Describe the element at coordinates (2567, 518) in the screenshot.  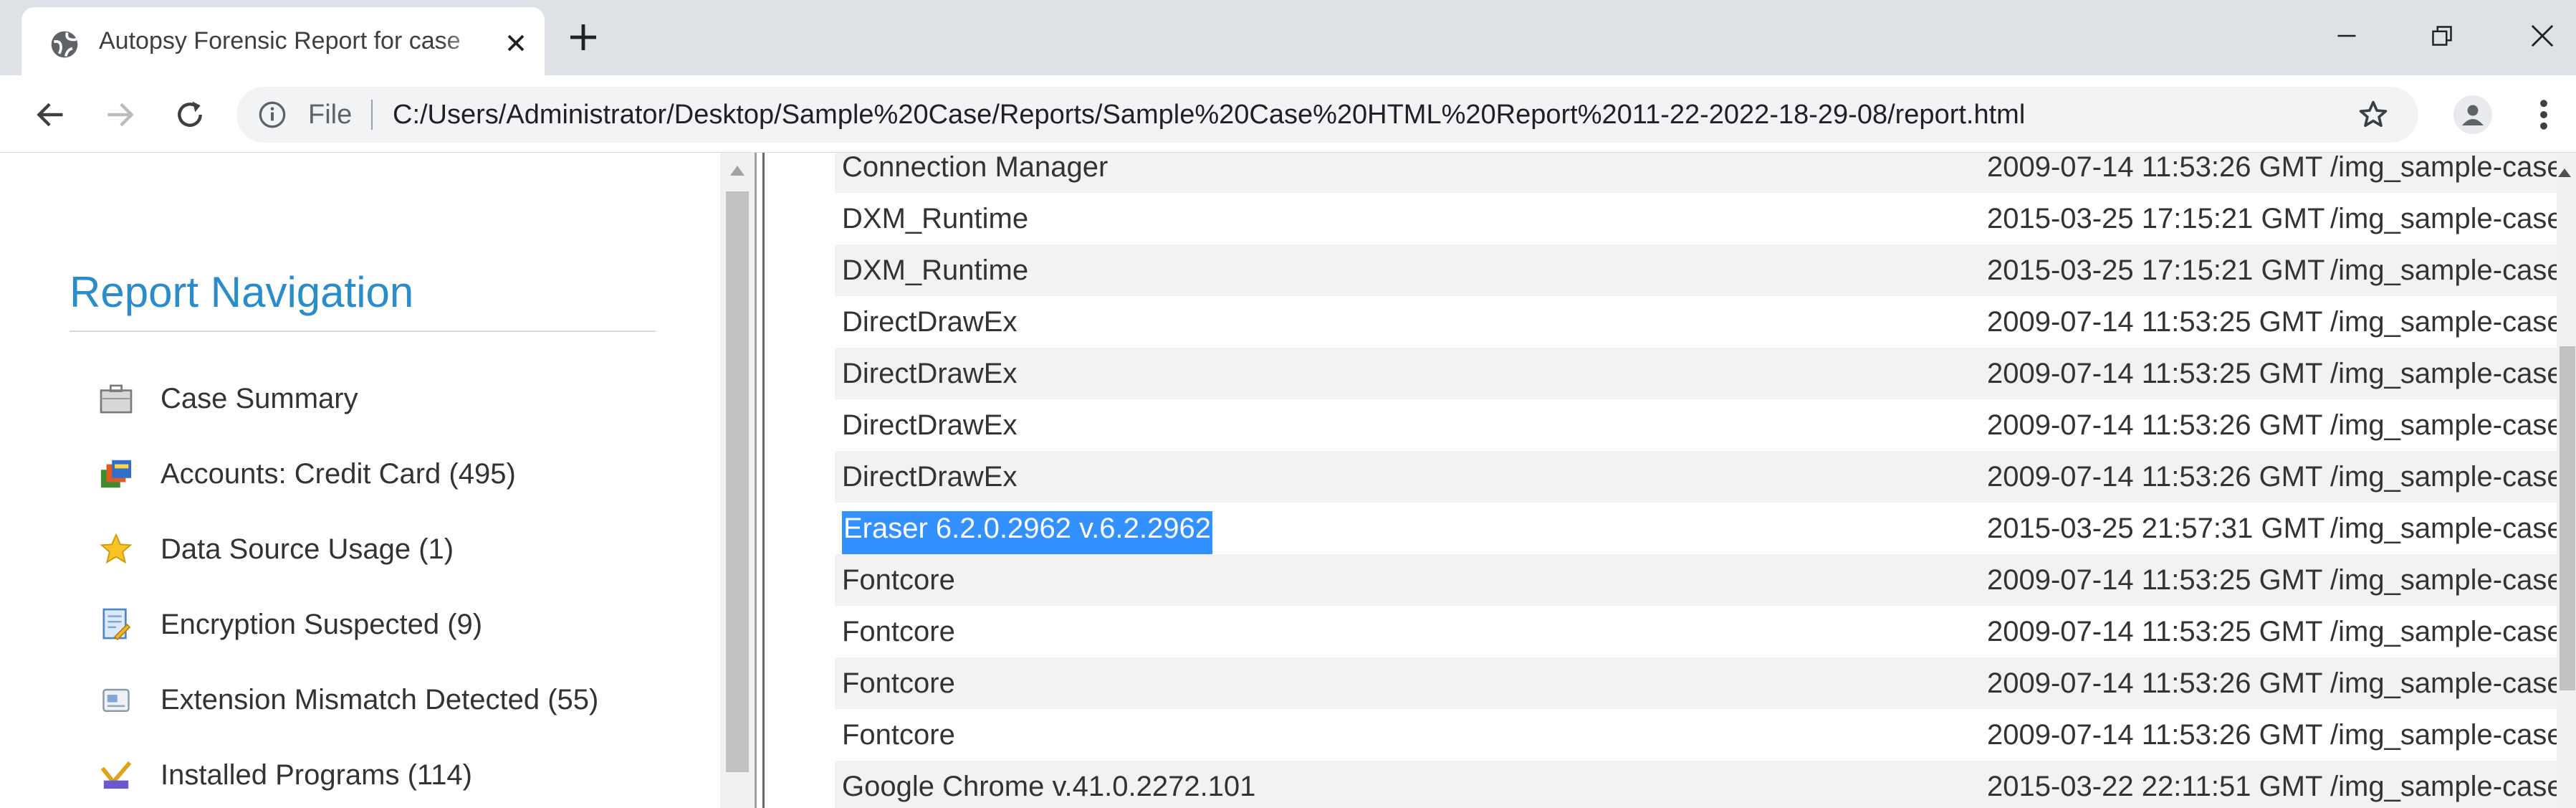
I see `content-scrollbar-thumb` at that location.